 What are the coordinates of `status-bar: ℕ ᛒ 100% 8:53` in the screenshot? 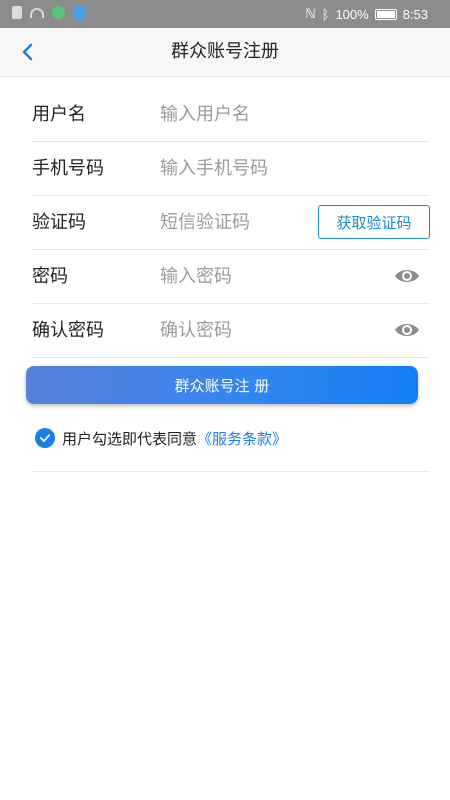 It's located at (225, 14).